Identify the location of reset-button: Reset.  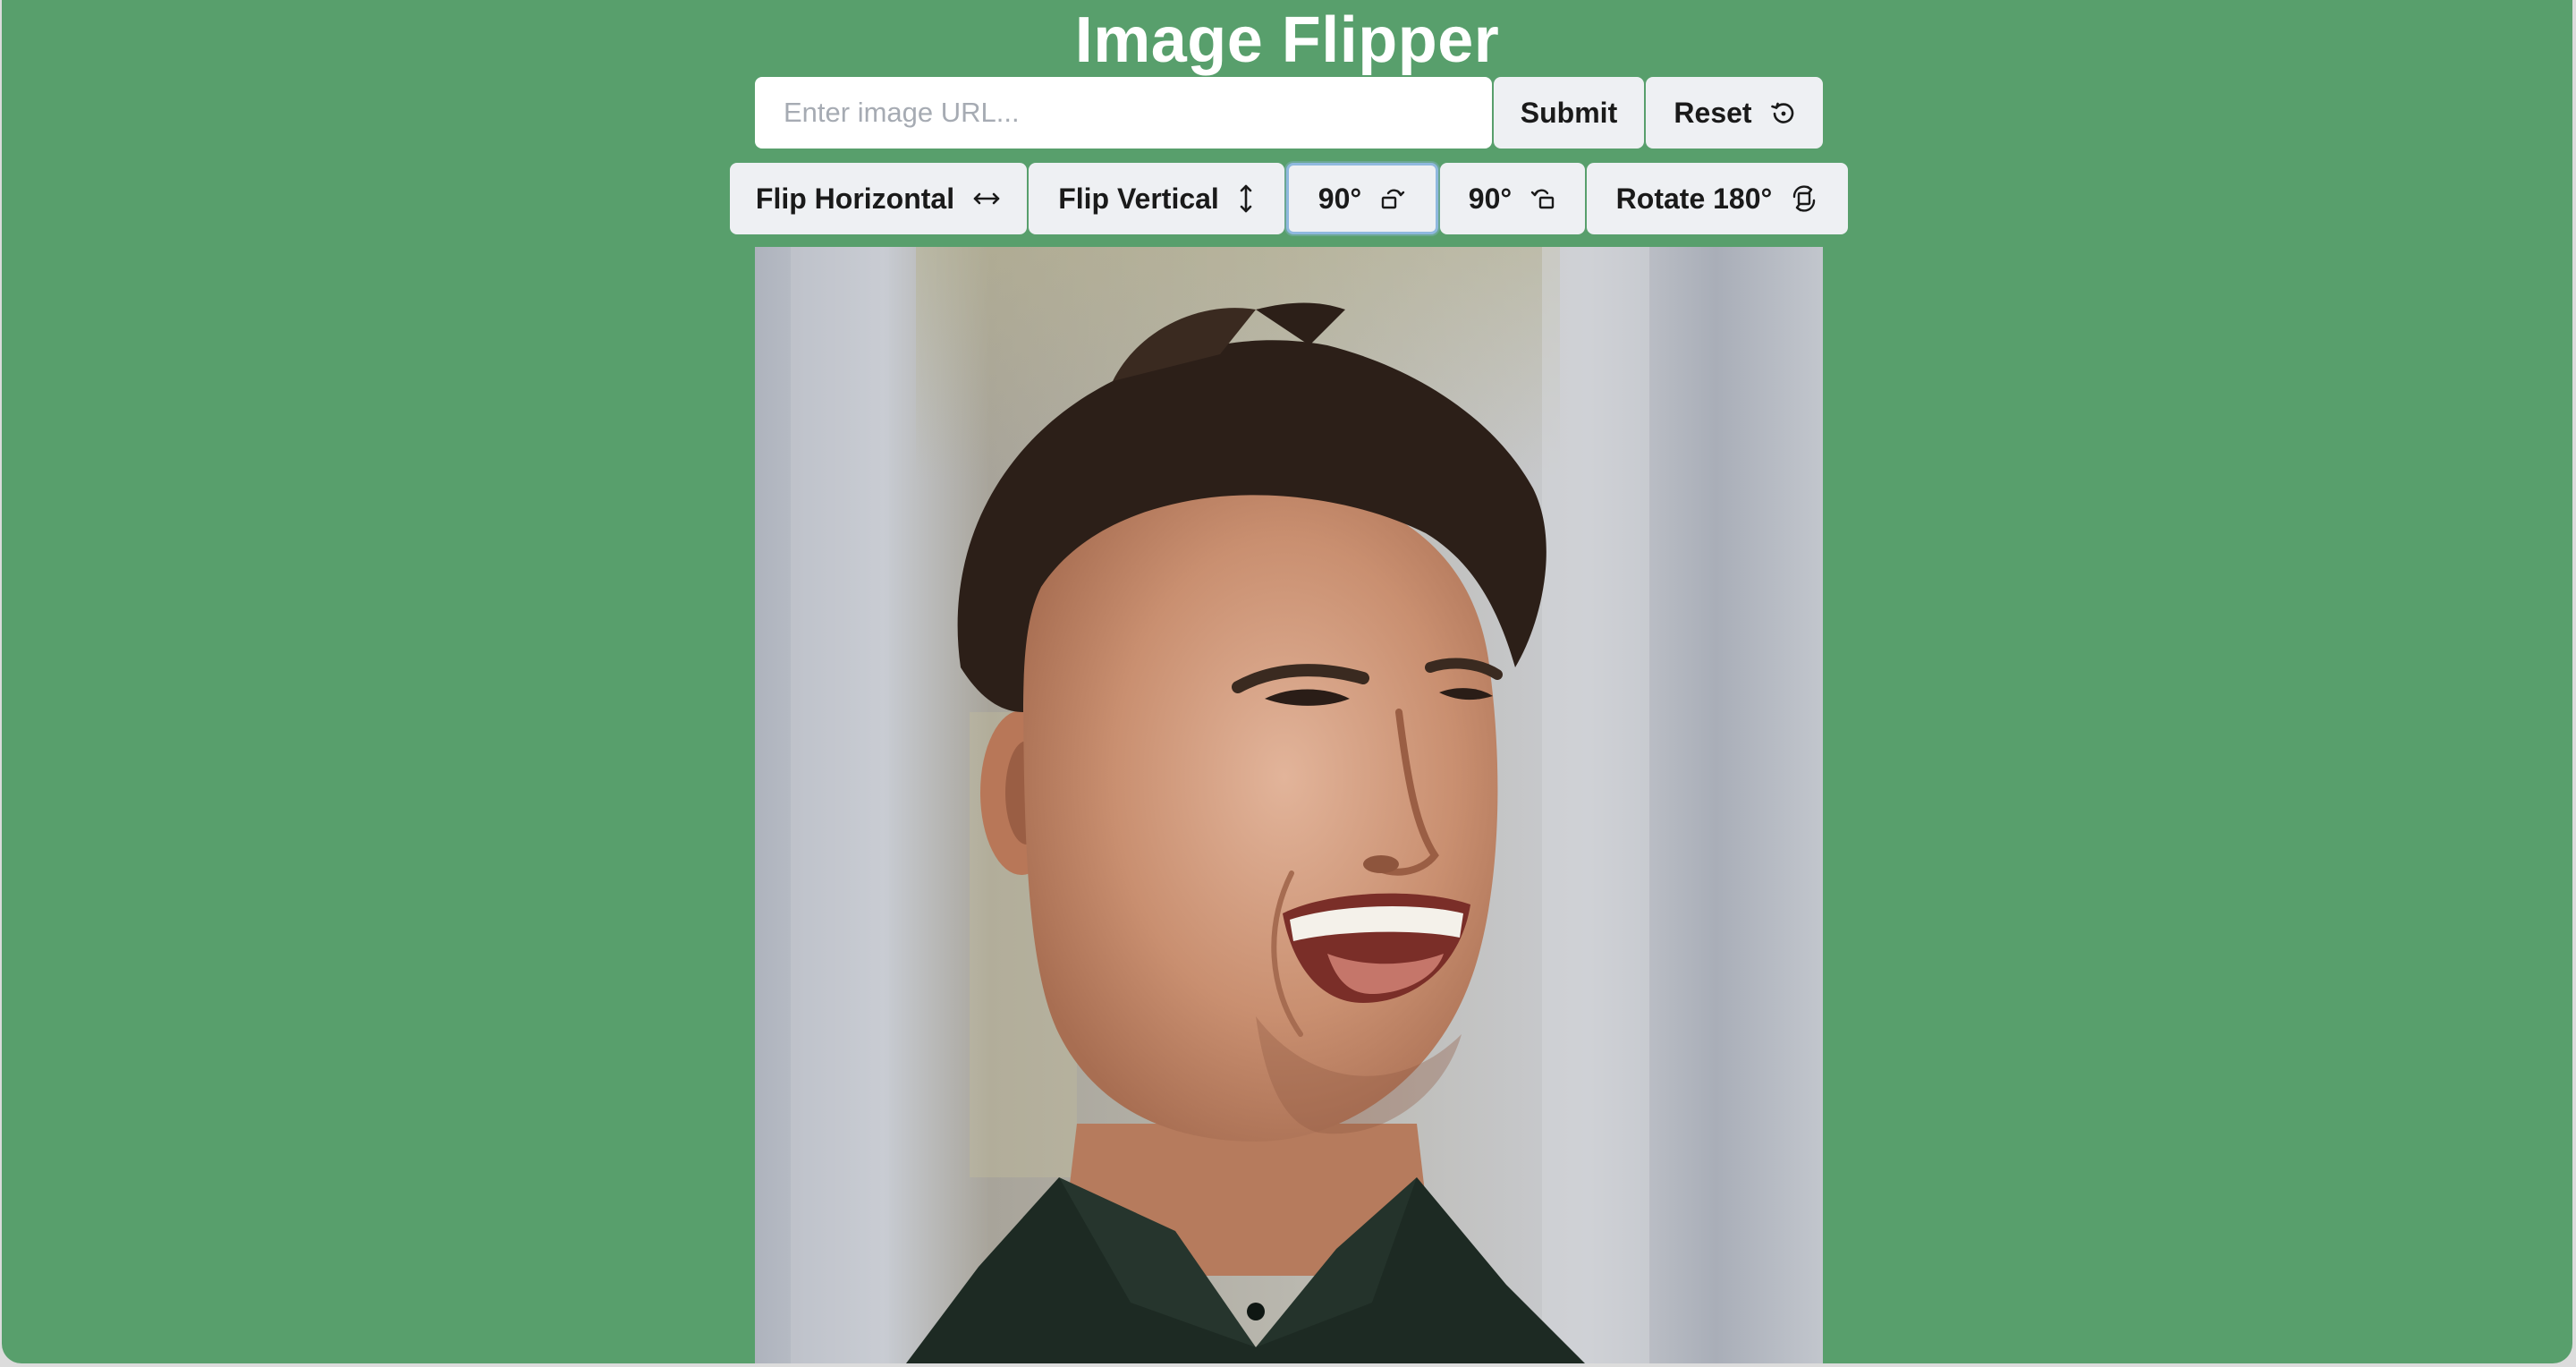
(1734, 113).